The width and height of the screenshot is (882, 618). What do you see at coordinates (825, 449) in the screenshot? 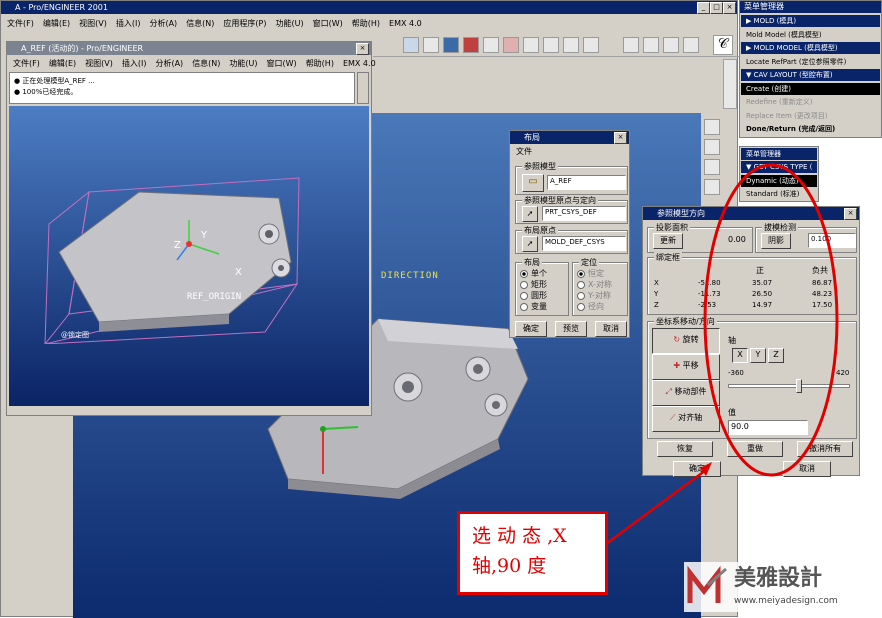
I see `undo-all-button: 撤消所有` at bounding box center [825, 449].